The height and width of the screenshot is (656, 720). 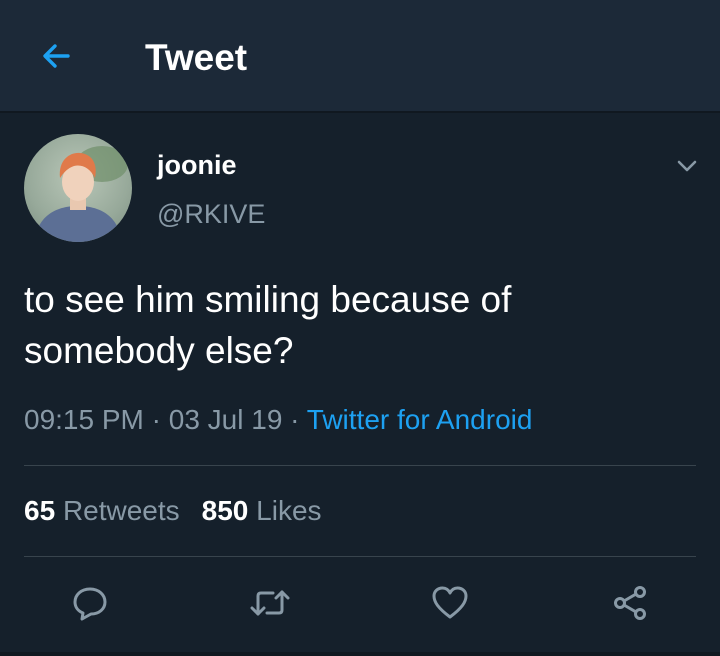 I want to click on chevron-down-icon, so click(x=687, y=166).